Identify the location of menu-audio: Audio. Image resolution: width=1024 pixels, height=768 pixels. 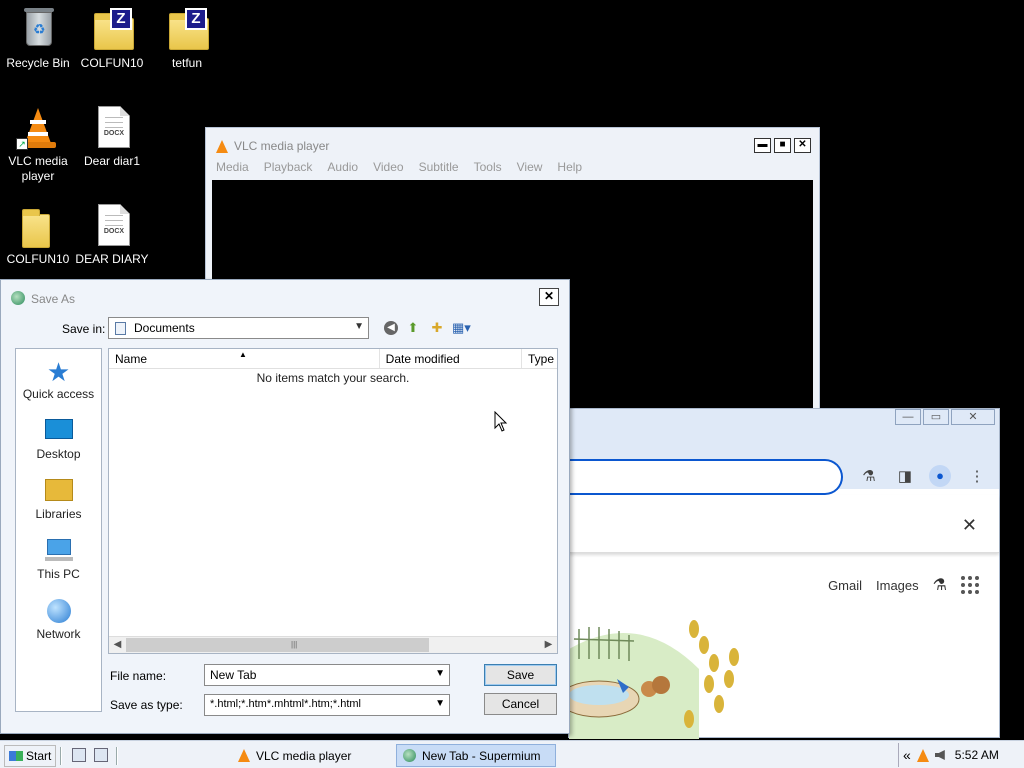
(342, 167).